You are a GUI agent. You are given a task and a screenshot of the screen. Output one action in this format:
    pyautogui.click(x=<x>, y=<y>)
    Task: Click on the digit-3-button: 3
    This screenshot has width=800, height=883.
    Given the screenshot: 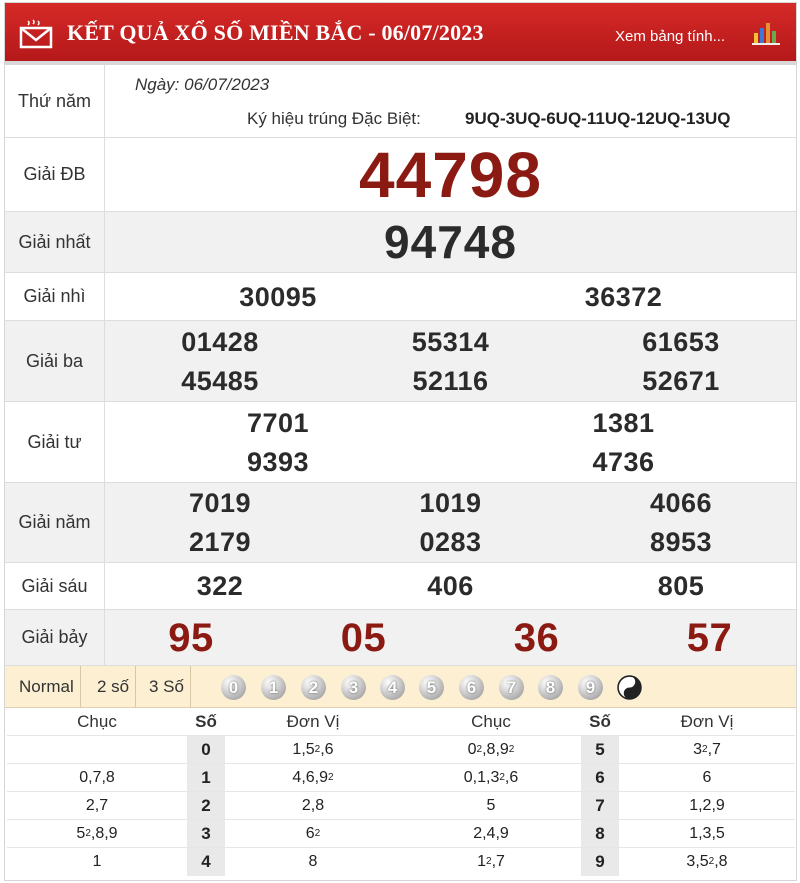 What is the action you would take?
    pyautogui.click(x=353, y=687)
    